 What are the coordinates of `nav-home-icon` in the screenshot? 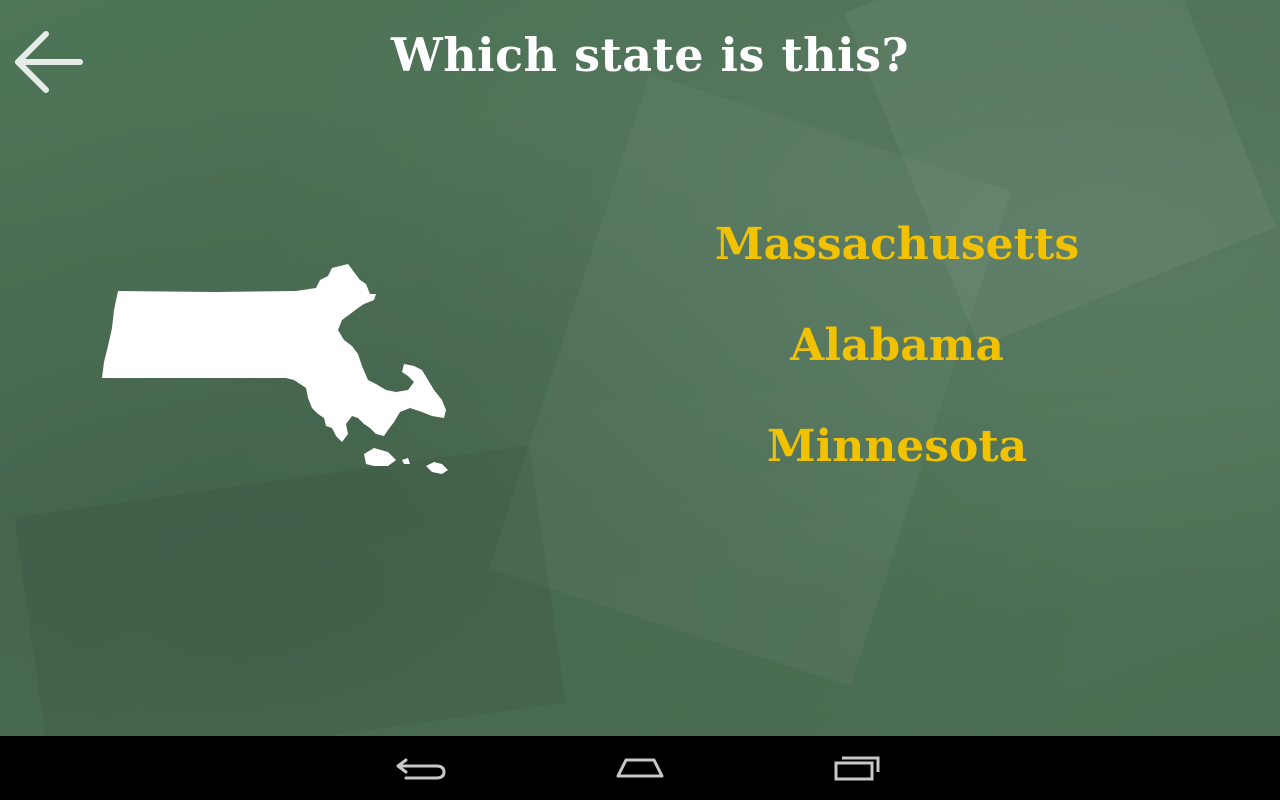 It's located at (640, 768).